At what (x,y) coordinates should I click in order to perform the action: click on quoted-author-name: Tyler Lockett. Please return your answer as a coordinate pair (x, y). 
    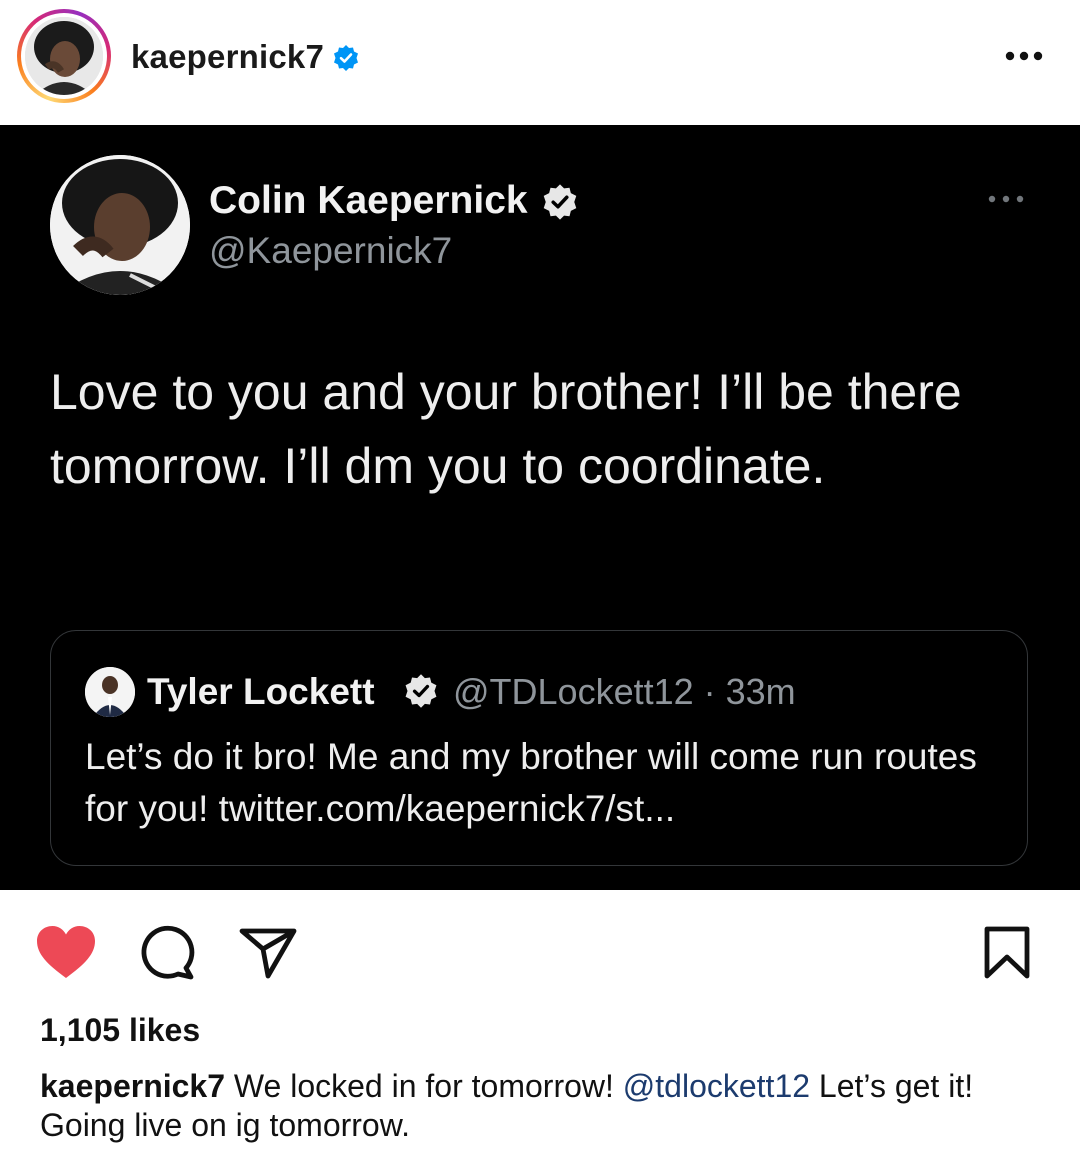
    Looking at the image, I should click on (261, 691).